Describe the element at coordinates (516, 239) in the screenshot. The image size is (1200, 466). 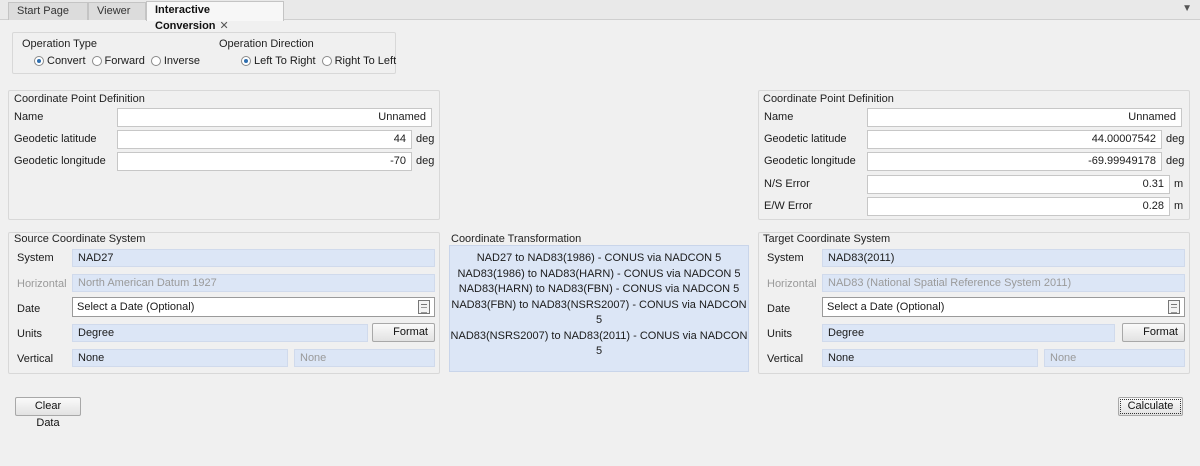
I see `transformation-title: Coordinate Transformation` at that location.